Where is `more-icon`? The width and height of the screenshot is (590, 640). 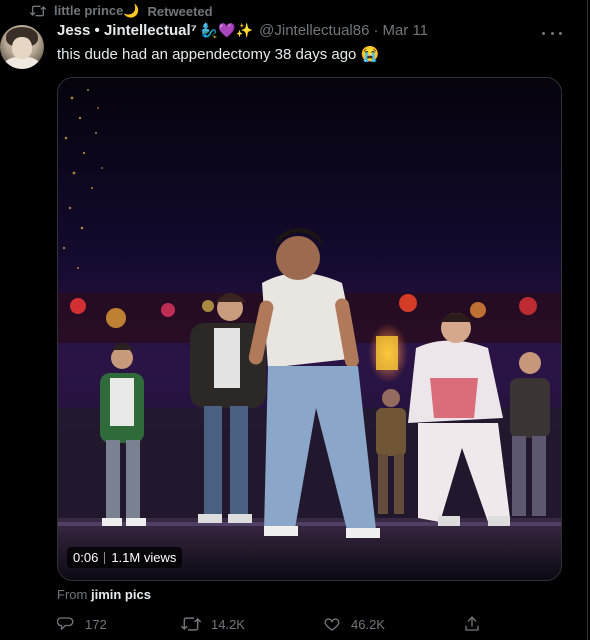 more-icon is located at coordinates (552, 33).